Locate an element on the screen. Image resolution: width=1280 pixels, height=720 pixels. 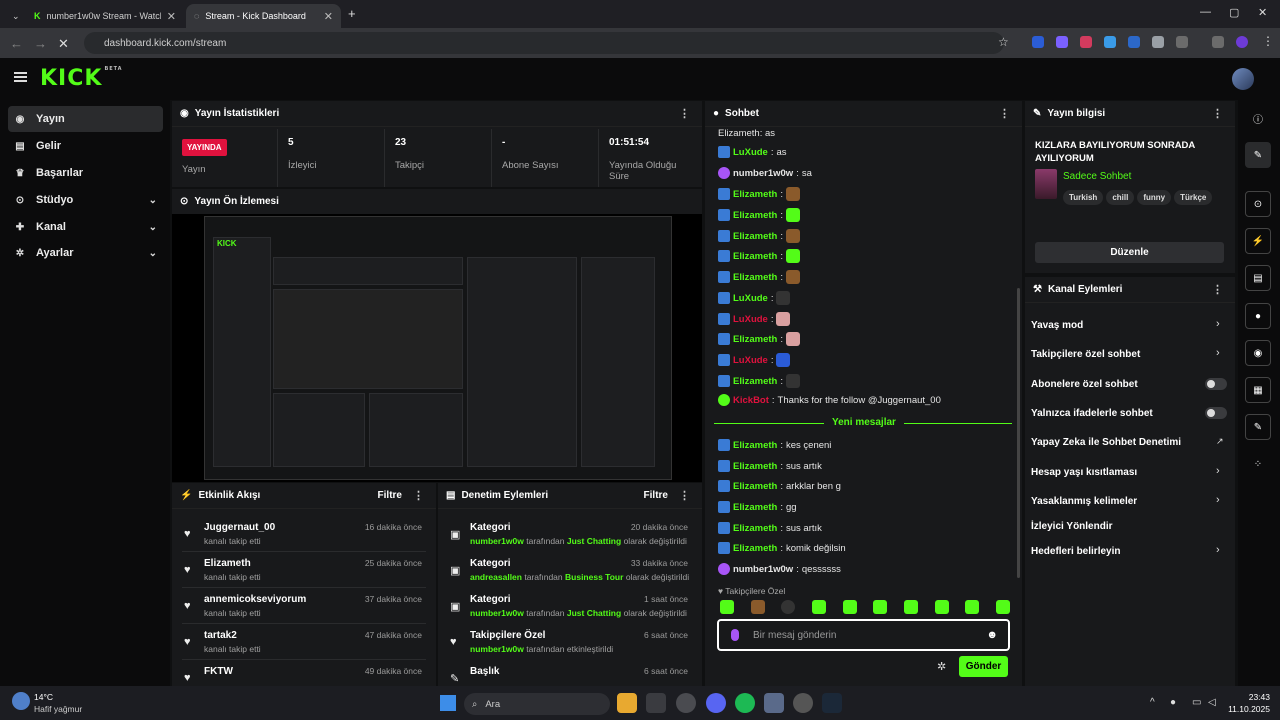
close-window-button: ✕ is located at coordinates (1262, 12).